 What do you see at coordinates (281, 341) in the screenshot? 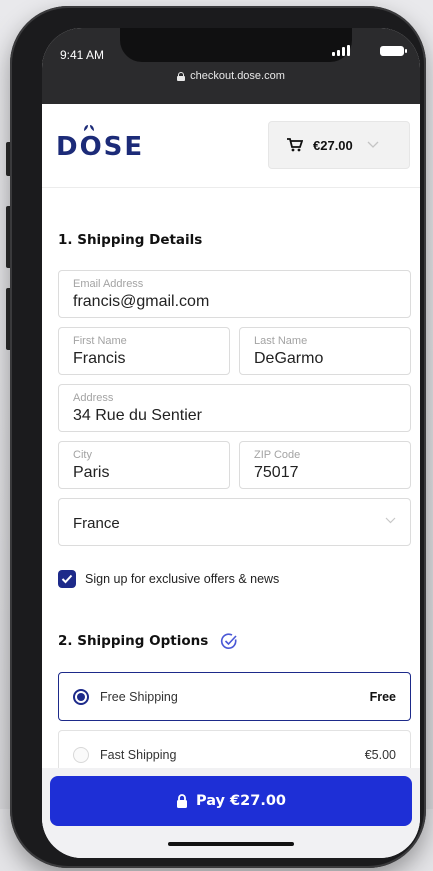
I see `last-name-label: Last Name` at bounding box center [281, 341].